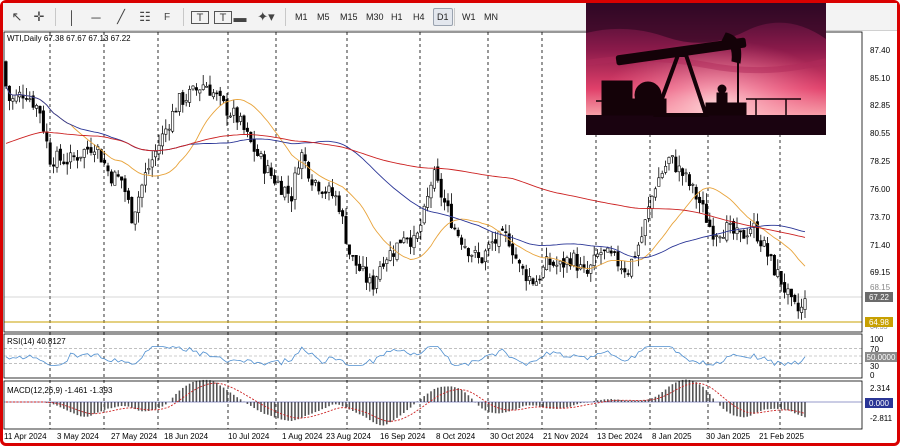 This screenshot has width=900, height=446. Describe the element at coordinates (36, 341) in the screenshot. I see `rsi-label: RSI(14) 40.8127` at that location.